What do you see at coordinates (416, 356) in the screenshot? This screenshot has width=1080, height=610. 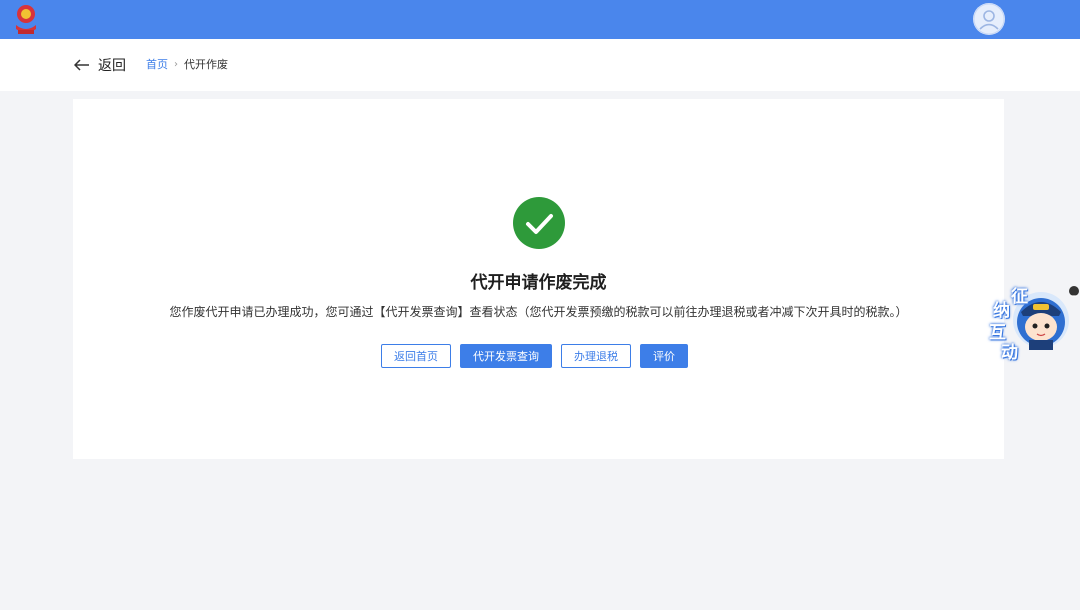 I see `back-home-button: 返回首页` at bounding box center [416, 356].